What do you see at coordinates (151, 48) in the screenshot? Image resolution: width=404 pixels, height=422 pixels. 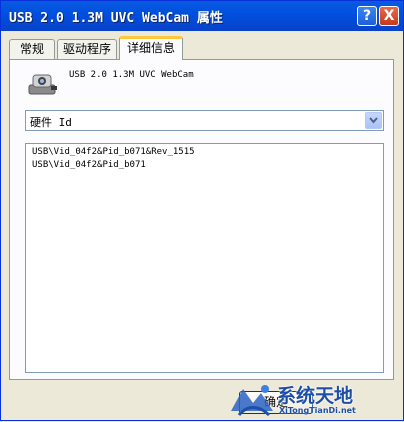 I see `tab-details: 详细信息` at bounding box center [151, 48].